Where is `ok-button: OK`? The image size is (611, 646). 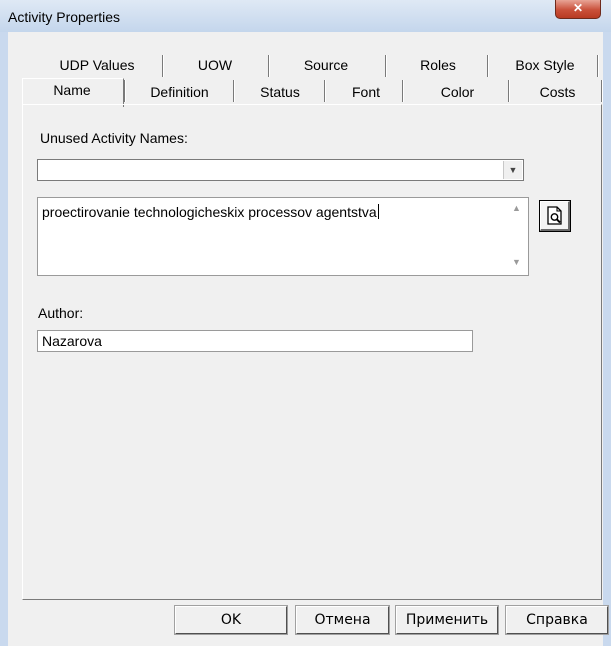 ok-button: OK is located at coordinates (231, 620).